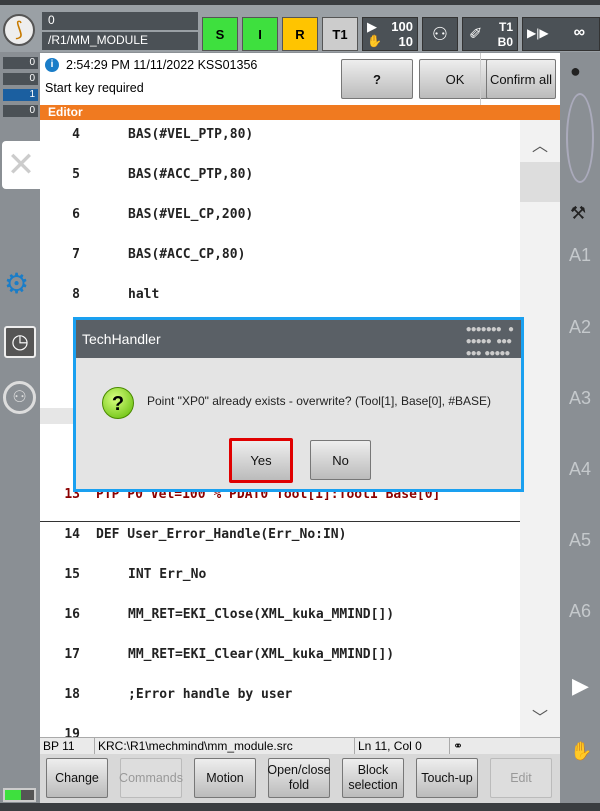 This screenshot has width=600, height=811. What do you see at coordinates (340, 460) in the screenshot?
I see `no-button: No` at bounding box center [340, 460].